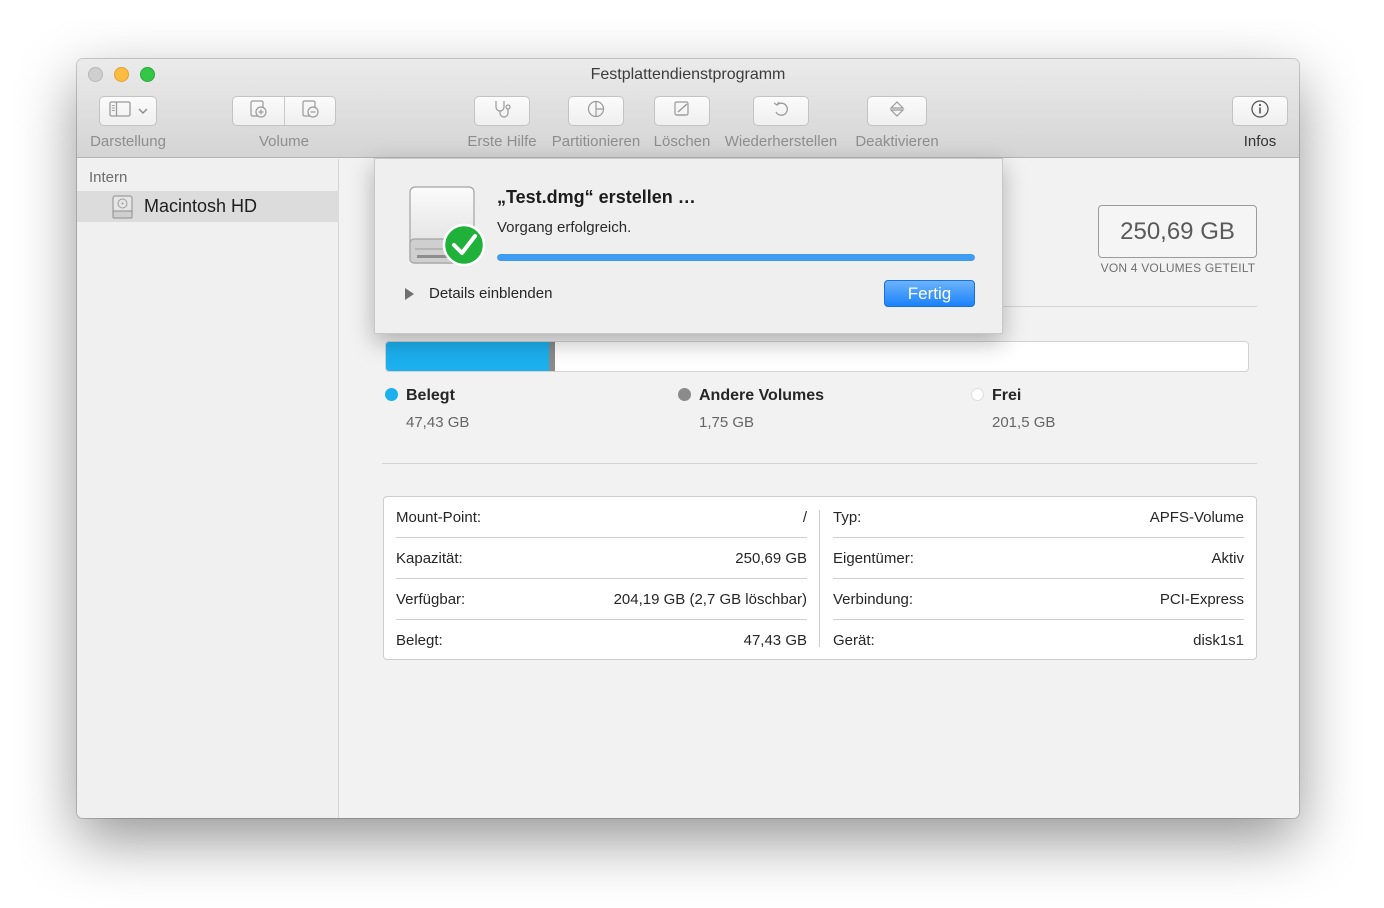 Image resolution: width=1384 pixels, height=908 pixels. What do you see at coordinates (429, 558) in the screenshot?
I see `row-label: Kapazität:` at bounding box center [429, 558].